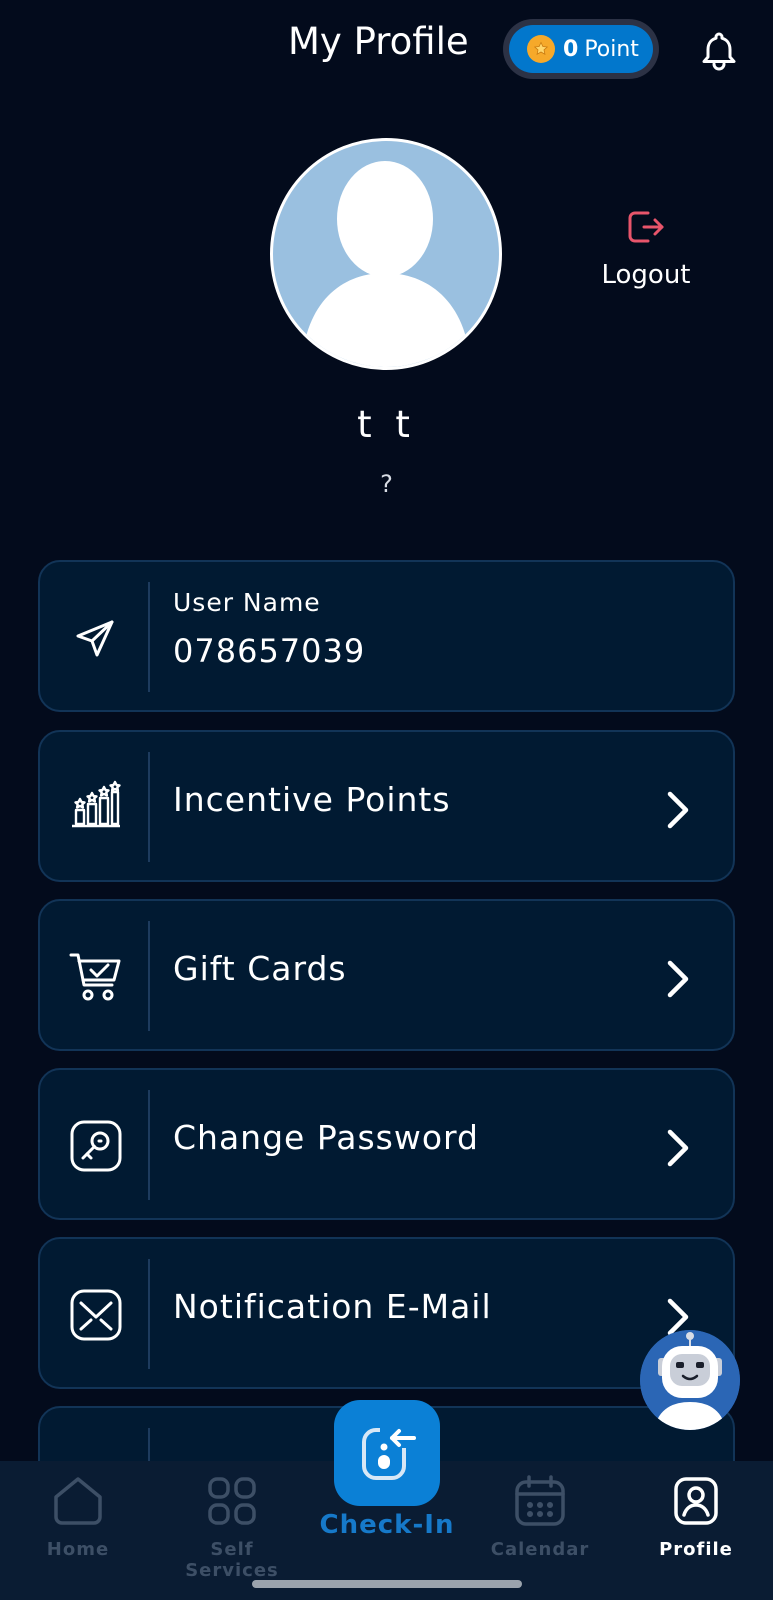 The width and height of the screenshot is (773, 1600). What do you see at coordinates (571, 49) in the screenshot?
I see `points-value: 0` at bounding box center [571, 49].